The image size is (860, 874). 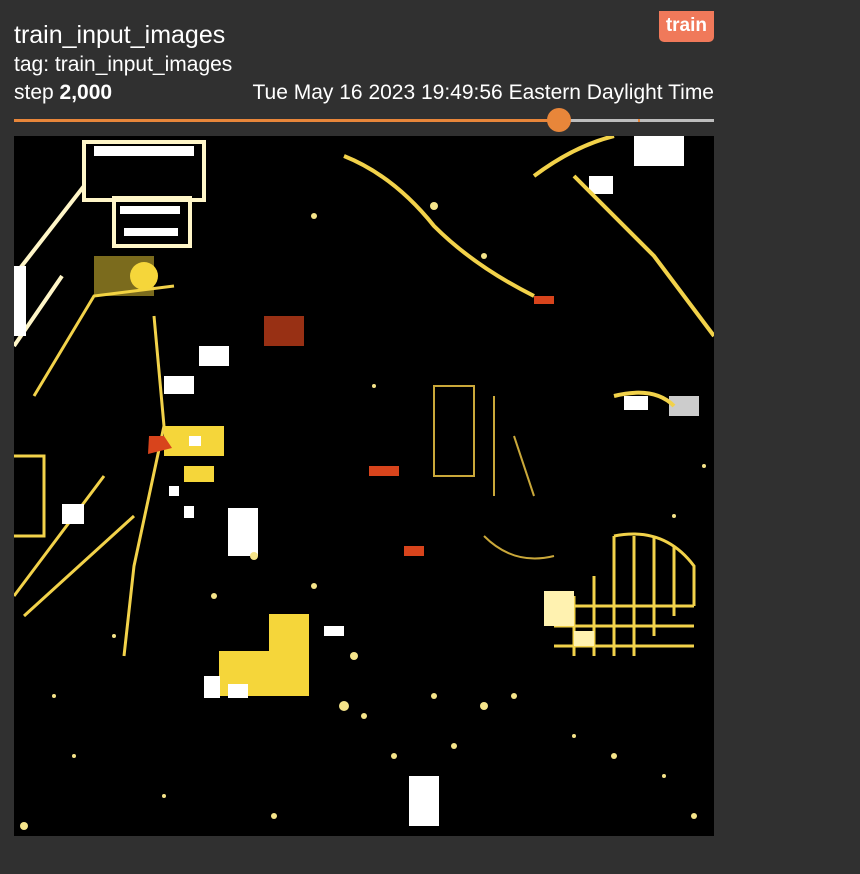 I want to click on slider-thumb, so click(x=559, y=120).